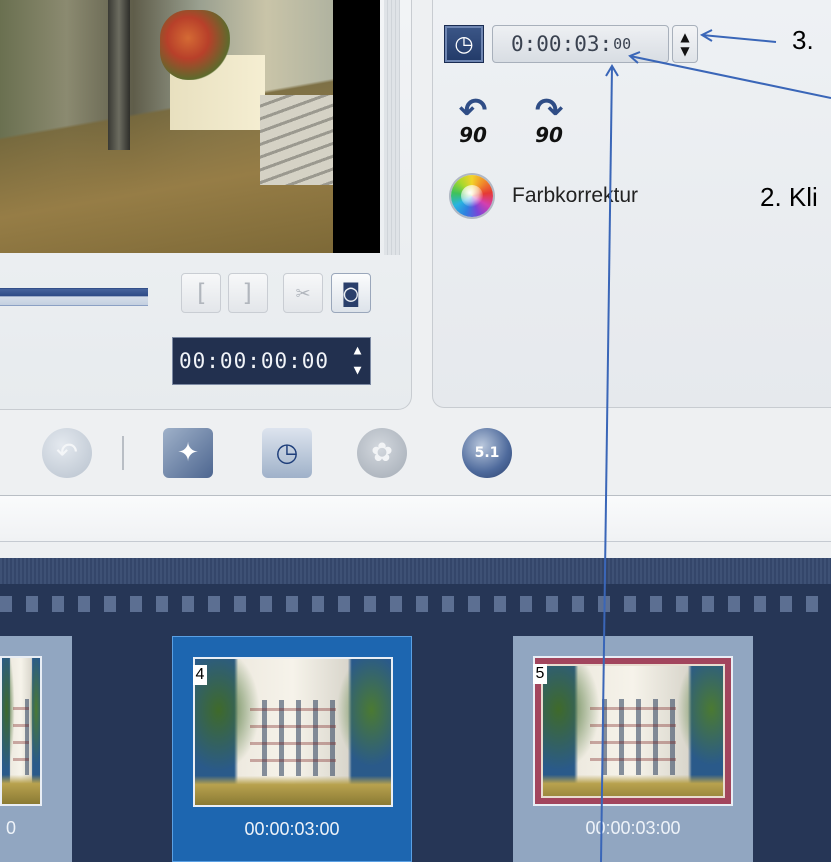 Image resolution: width=831 pixels, height=862 pixels. What do you see at coordinates (415, 453) in the screenshot?
I see `main-toolbar` at bounding box center [415, 453].